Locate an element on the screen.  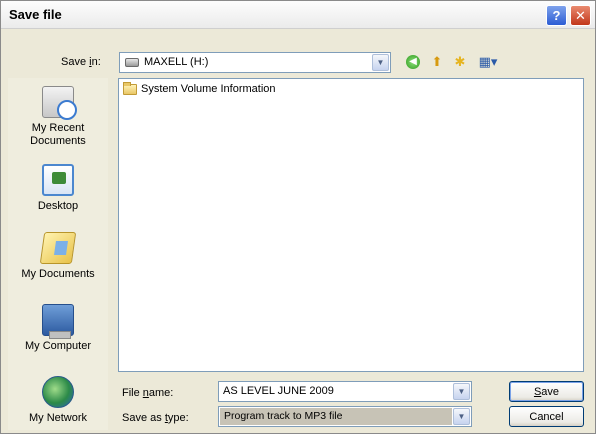
views-menu-icon: ▦▾ is located at coordinates (488, 62).